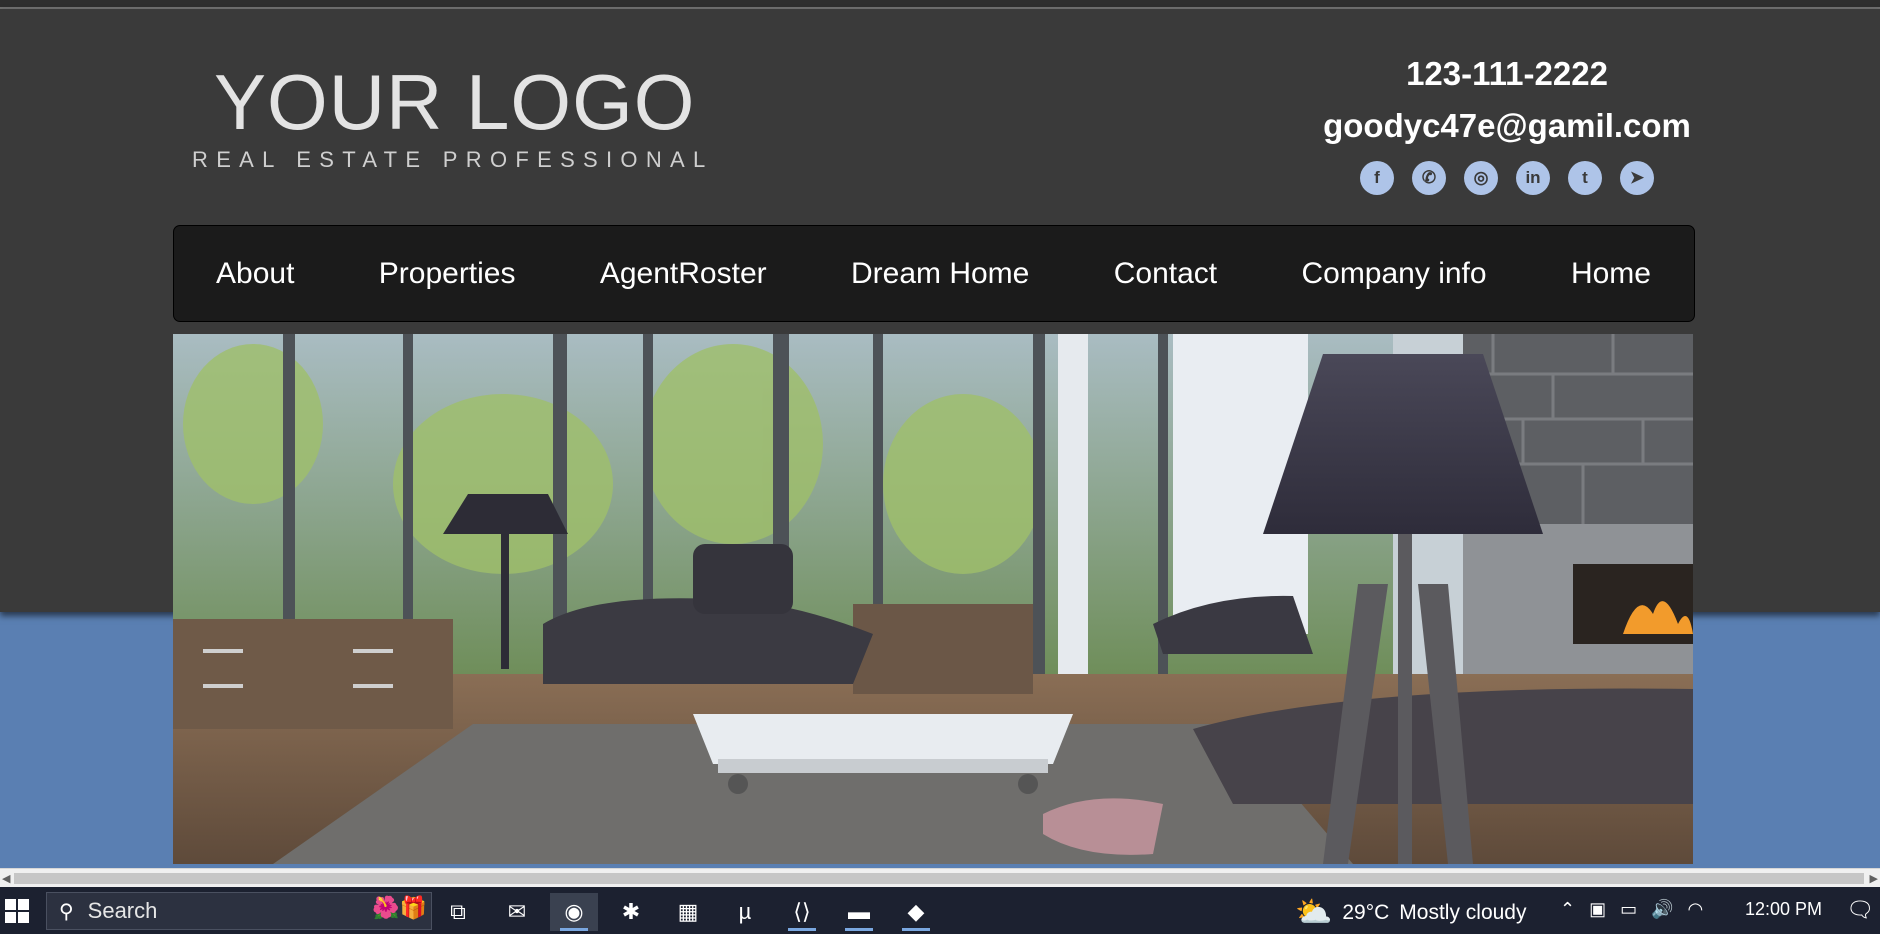  What do you see at coordinates (631, 912) in the screenshot?
I see `slack-icon: ✱` at bounding box center [631, 912].